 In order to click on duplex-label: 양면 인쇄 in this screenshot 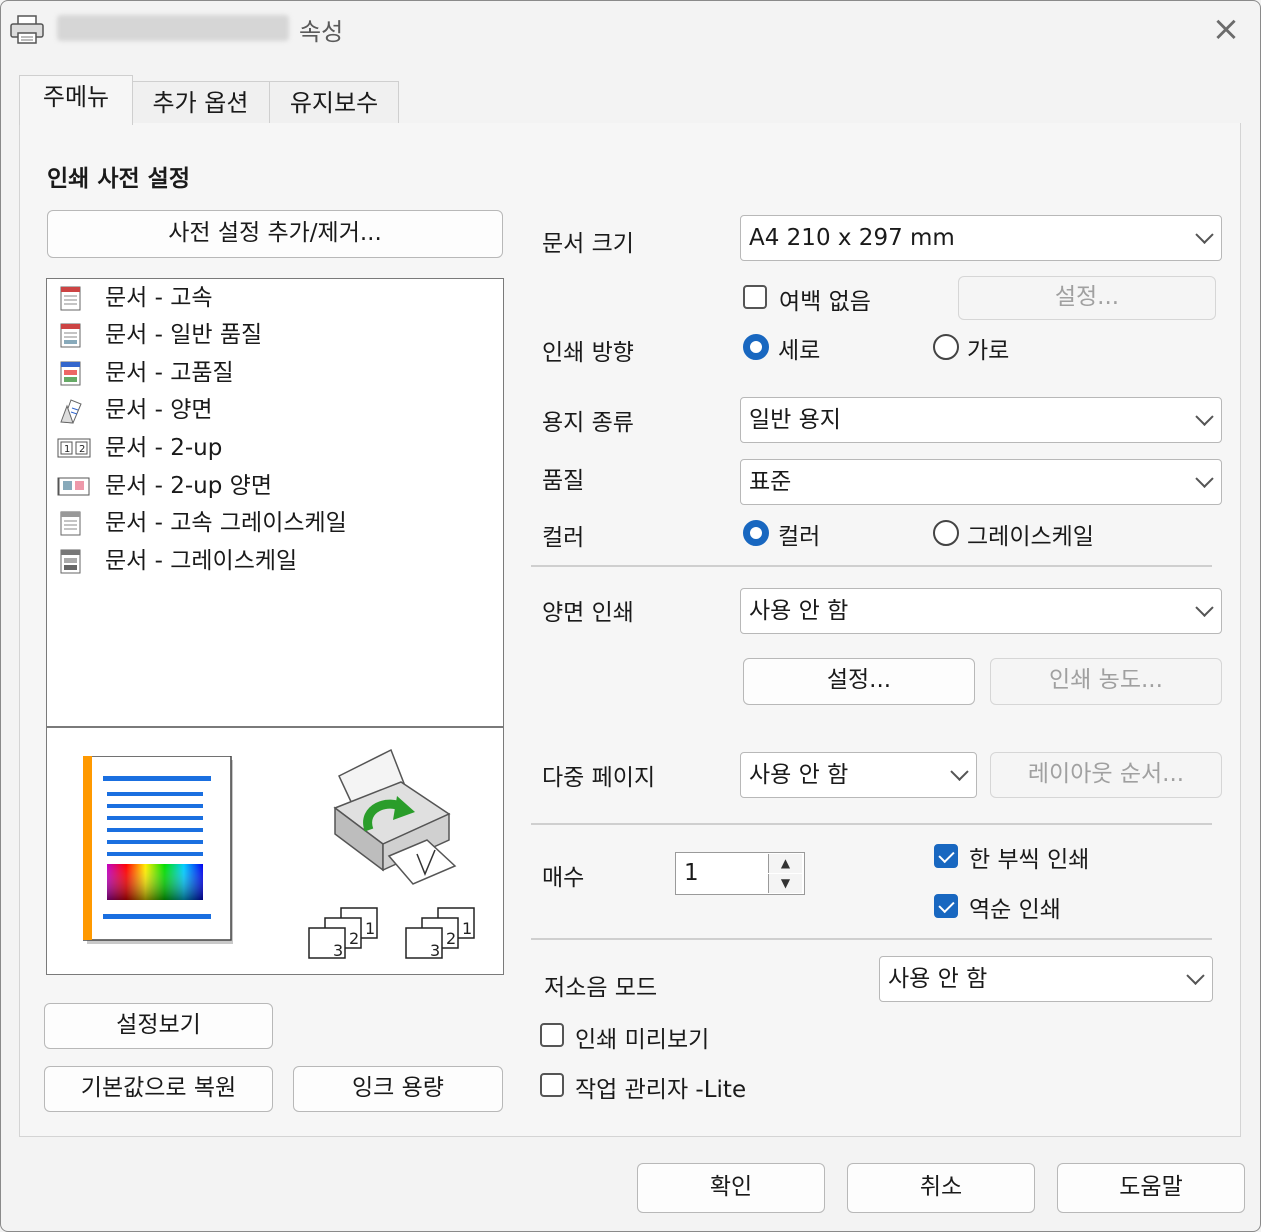, I will do `click(588, 613)`.